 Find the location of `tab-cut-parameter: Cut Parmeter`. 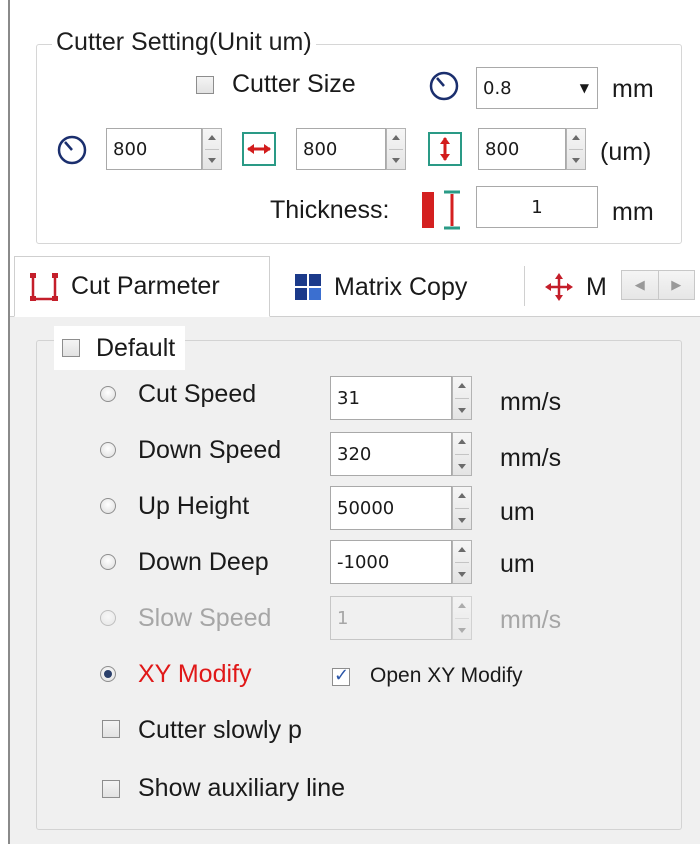

tab-cut-parameter: Cut Parmeter is located at coordinates (142, 286).